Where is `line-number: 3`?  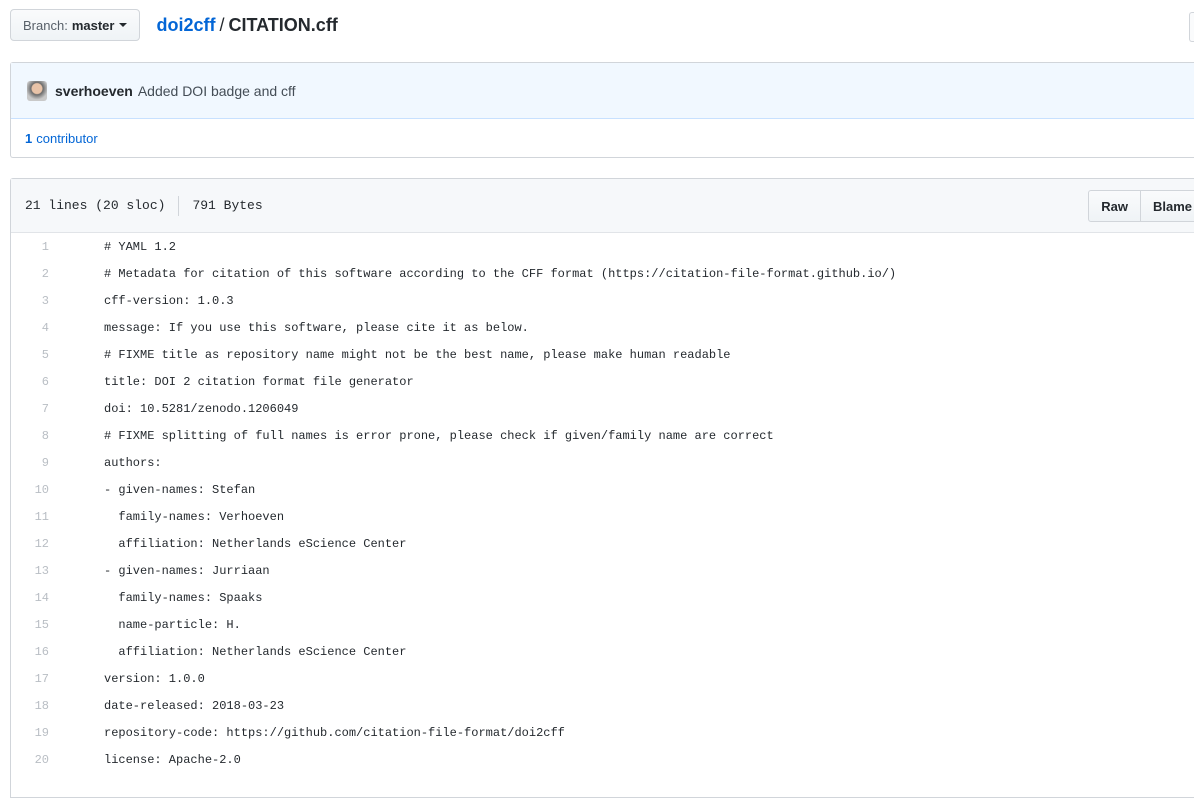 line-number: 3 is located at coordinates (30, 301).